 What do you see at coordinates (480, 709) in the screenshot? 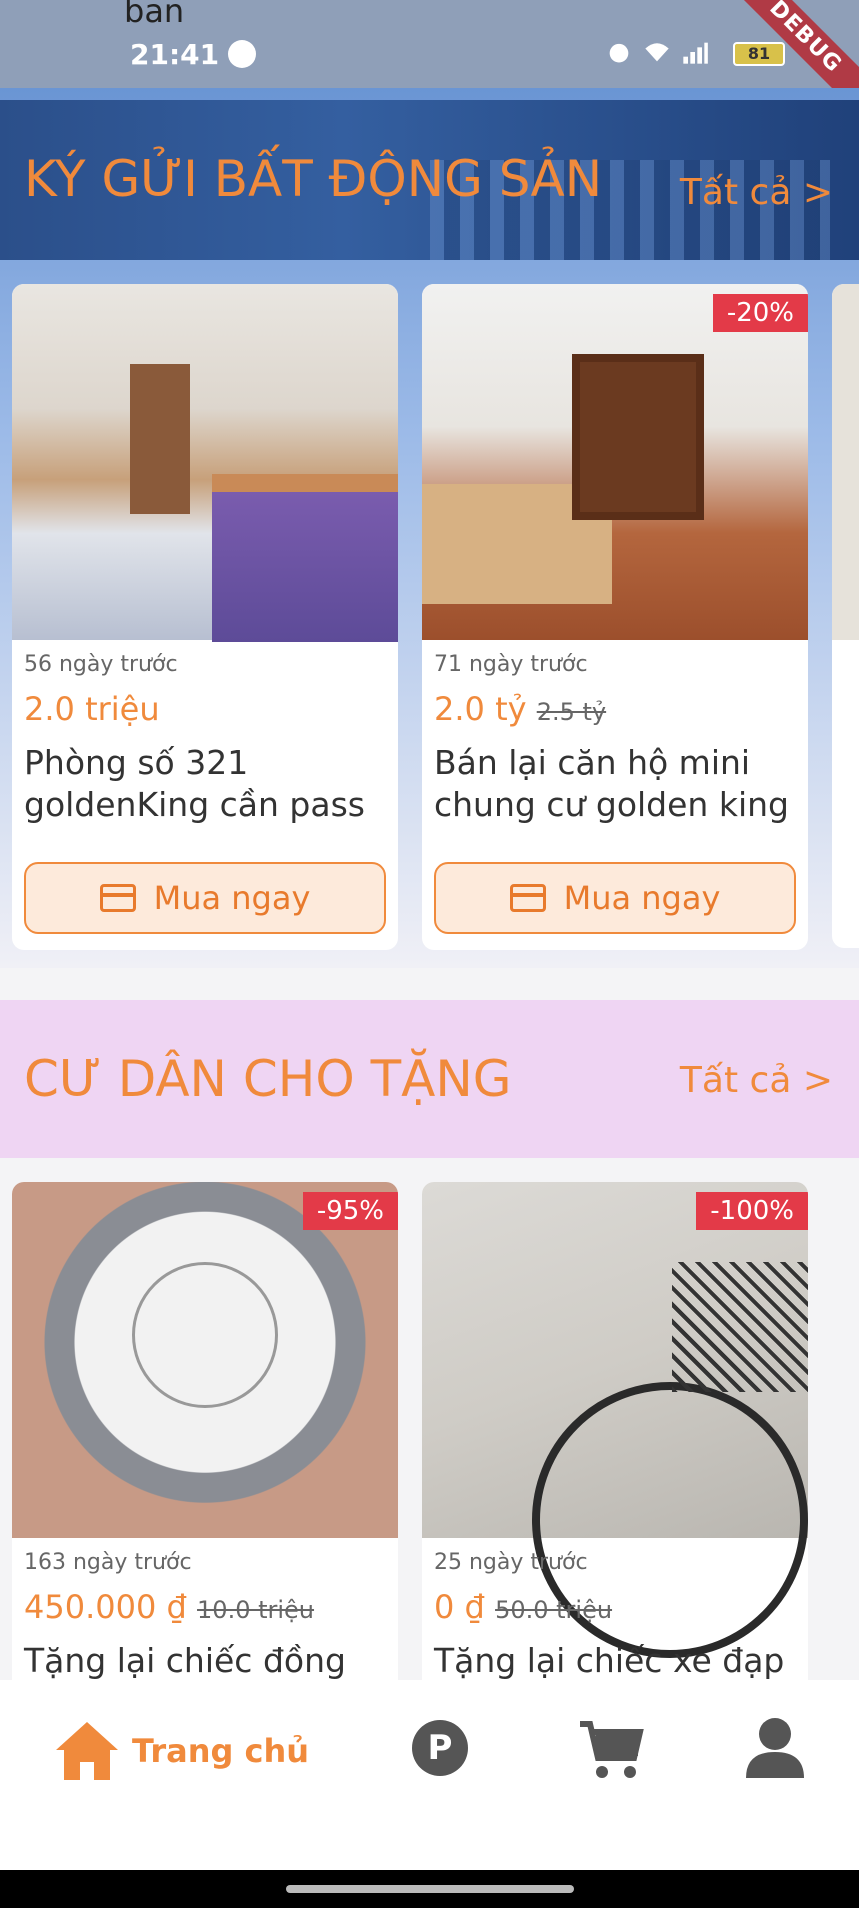
I see `current-price: 2.0 tỷ` at bounding box center [480, 709].